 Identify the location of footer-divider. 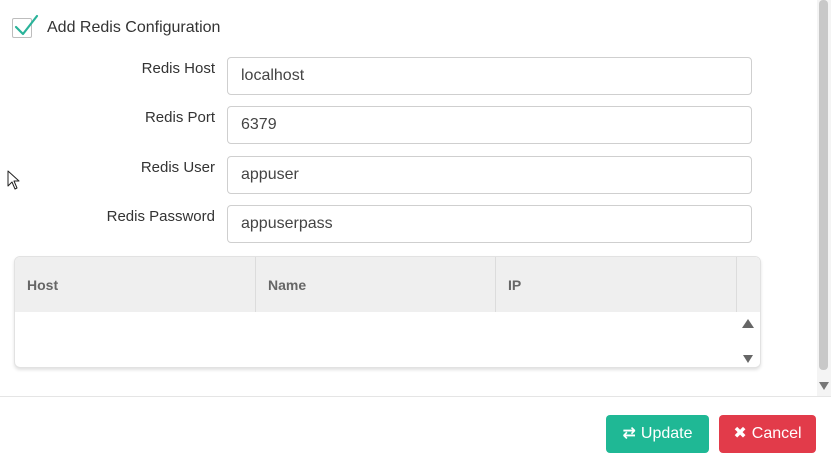
(415, 396).